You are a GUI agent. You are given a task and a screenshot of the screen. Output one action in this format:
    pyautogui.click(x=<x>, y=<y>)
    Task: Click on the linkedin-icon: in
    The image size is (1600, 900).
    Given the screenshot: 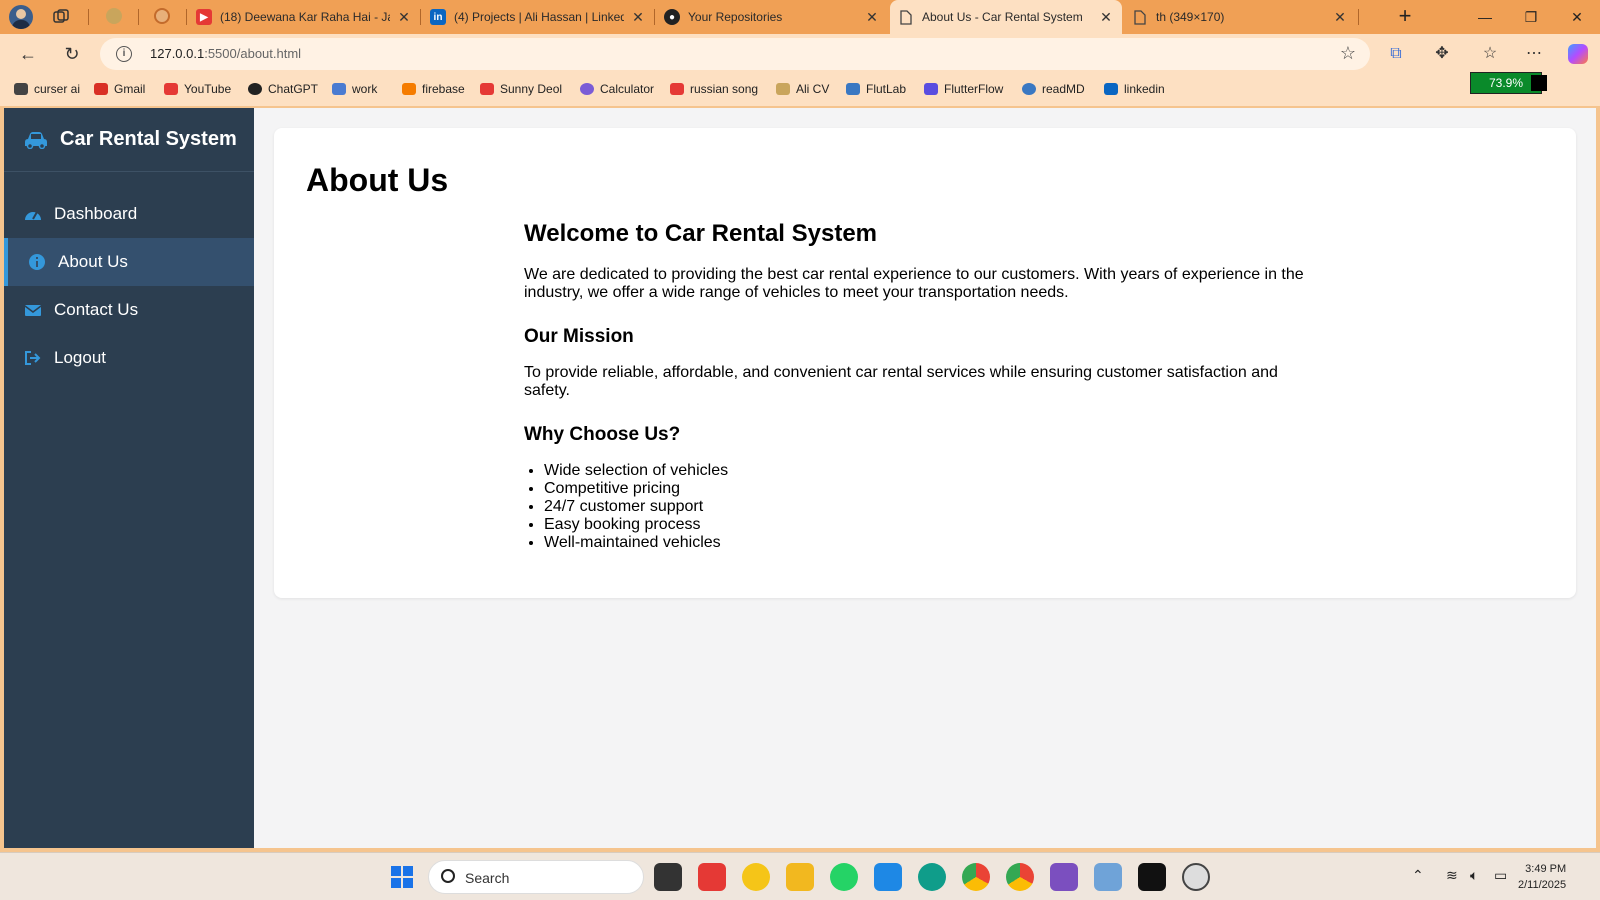 What is the action you would take?
    pyautogui.click(x=438, y=17)
    